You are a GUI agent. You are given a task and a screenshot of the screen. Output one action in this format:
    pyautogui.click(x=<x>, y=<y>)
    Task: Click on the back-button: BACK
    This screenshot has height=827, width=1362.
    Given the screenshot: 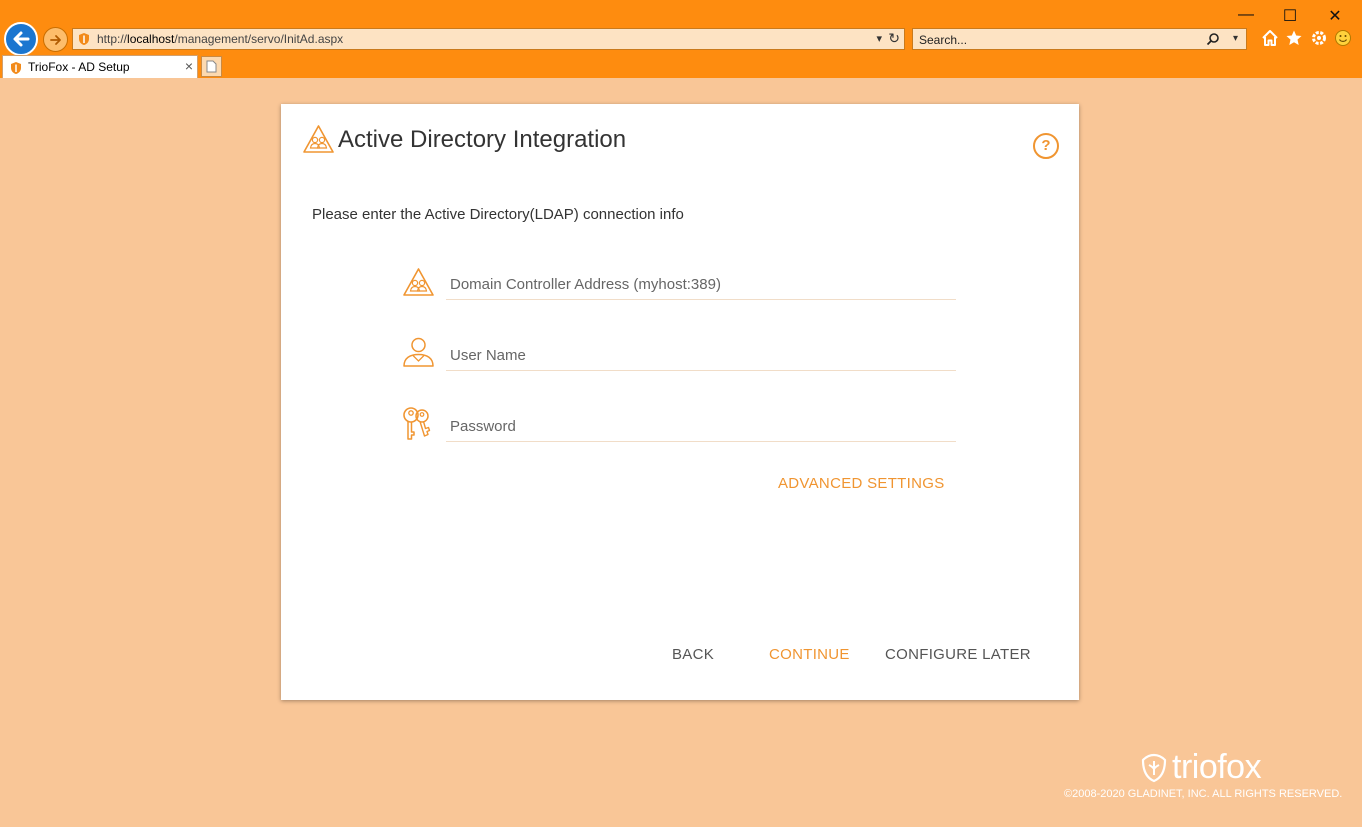 What is the action you would take?
    pyautogui.click(x=693, y=654)
    